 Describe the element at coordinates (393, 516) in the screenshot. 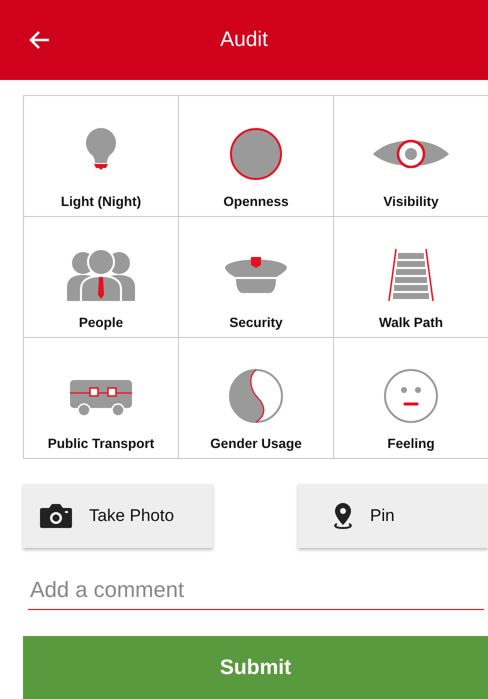

I see `pin-button: Pin` at that location.